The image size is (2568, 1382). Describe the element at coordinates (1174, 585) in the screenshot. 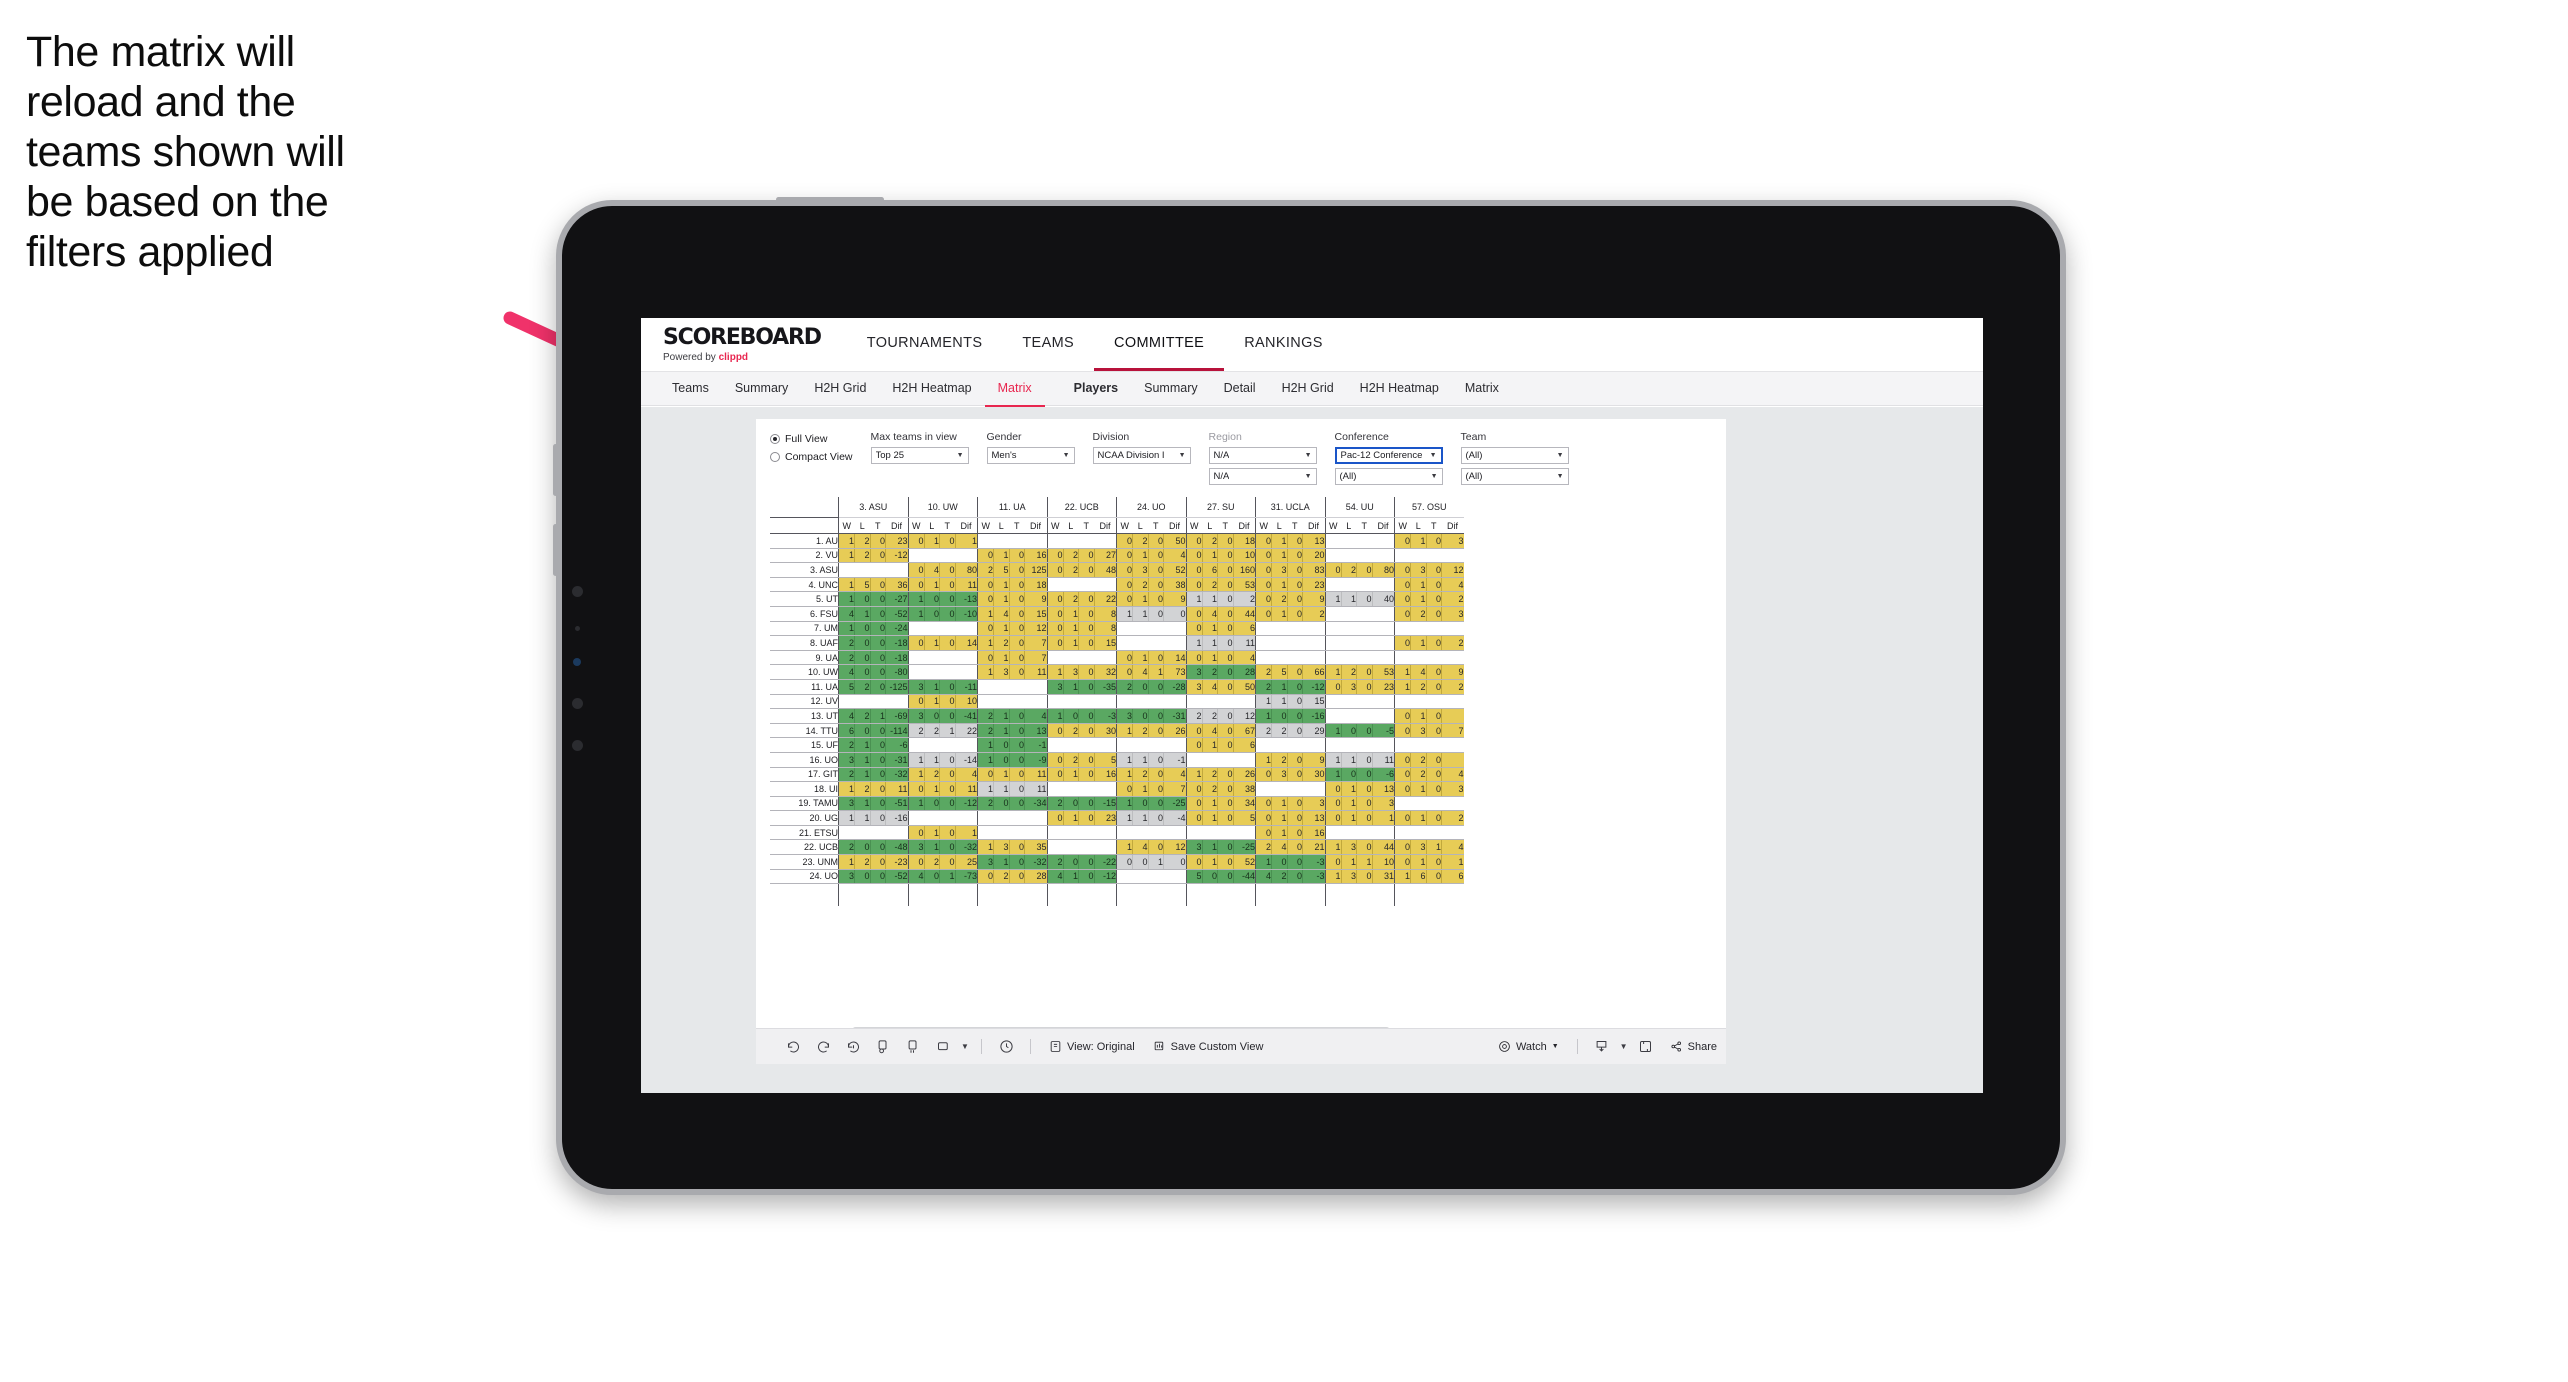

I see `matrix-cell: 38` at that location.